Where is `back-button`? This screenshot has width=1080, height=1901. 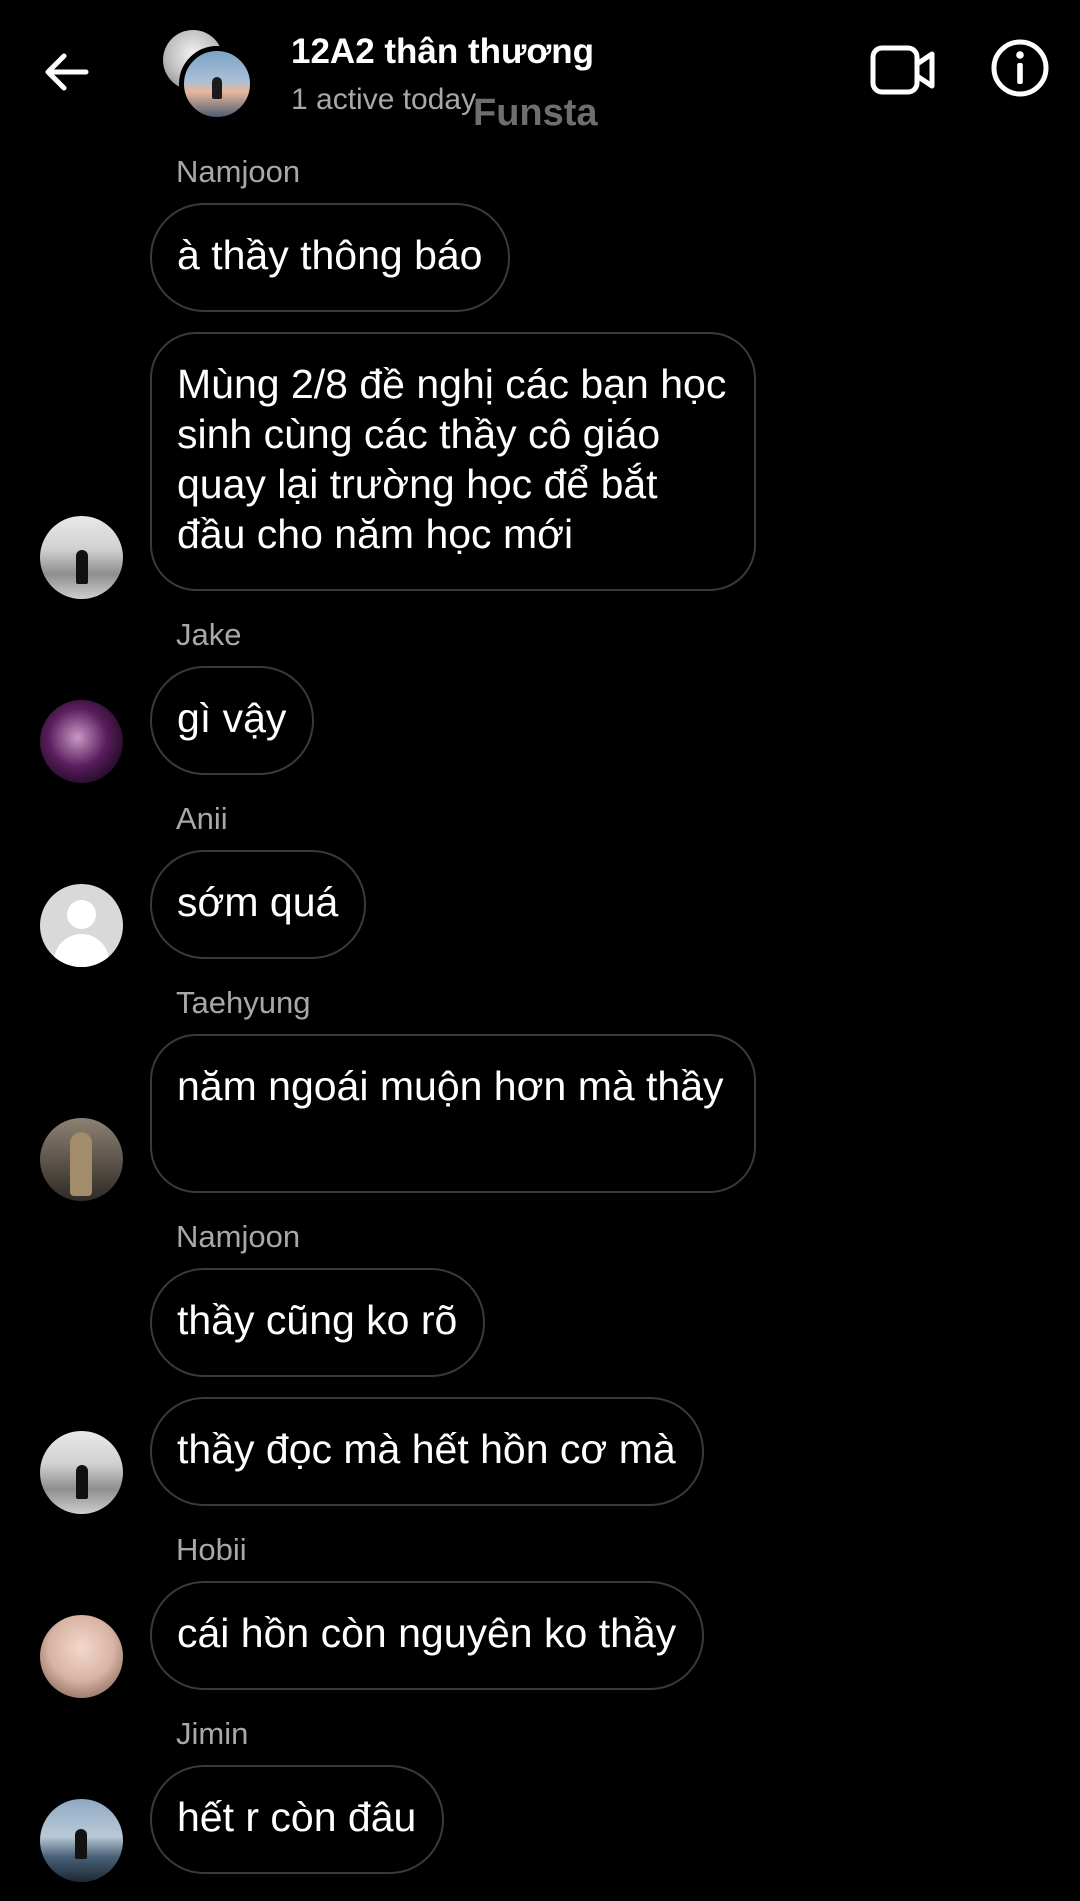
back-button is located at coordinates (66, 72).